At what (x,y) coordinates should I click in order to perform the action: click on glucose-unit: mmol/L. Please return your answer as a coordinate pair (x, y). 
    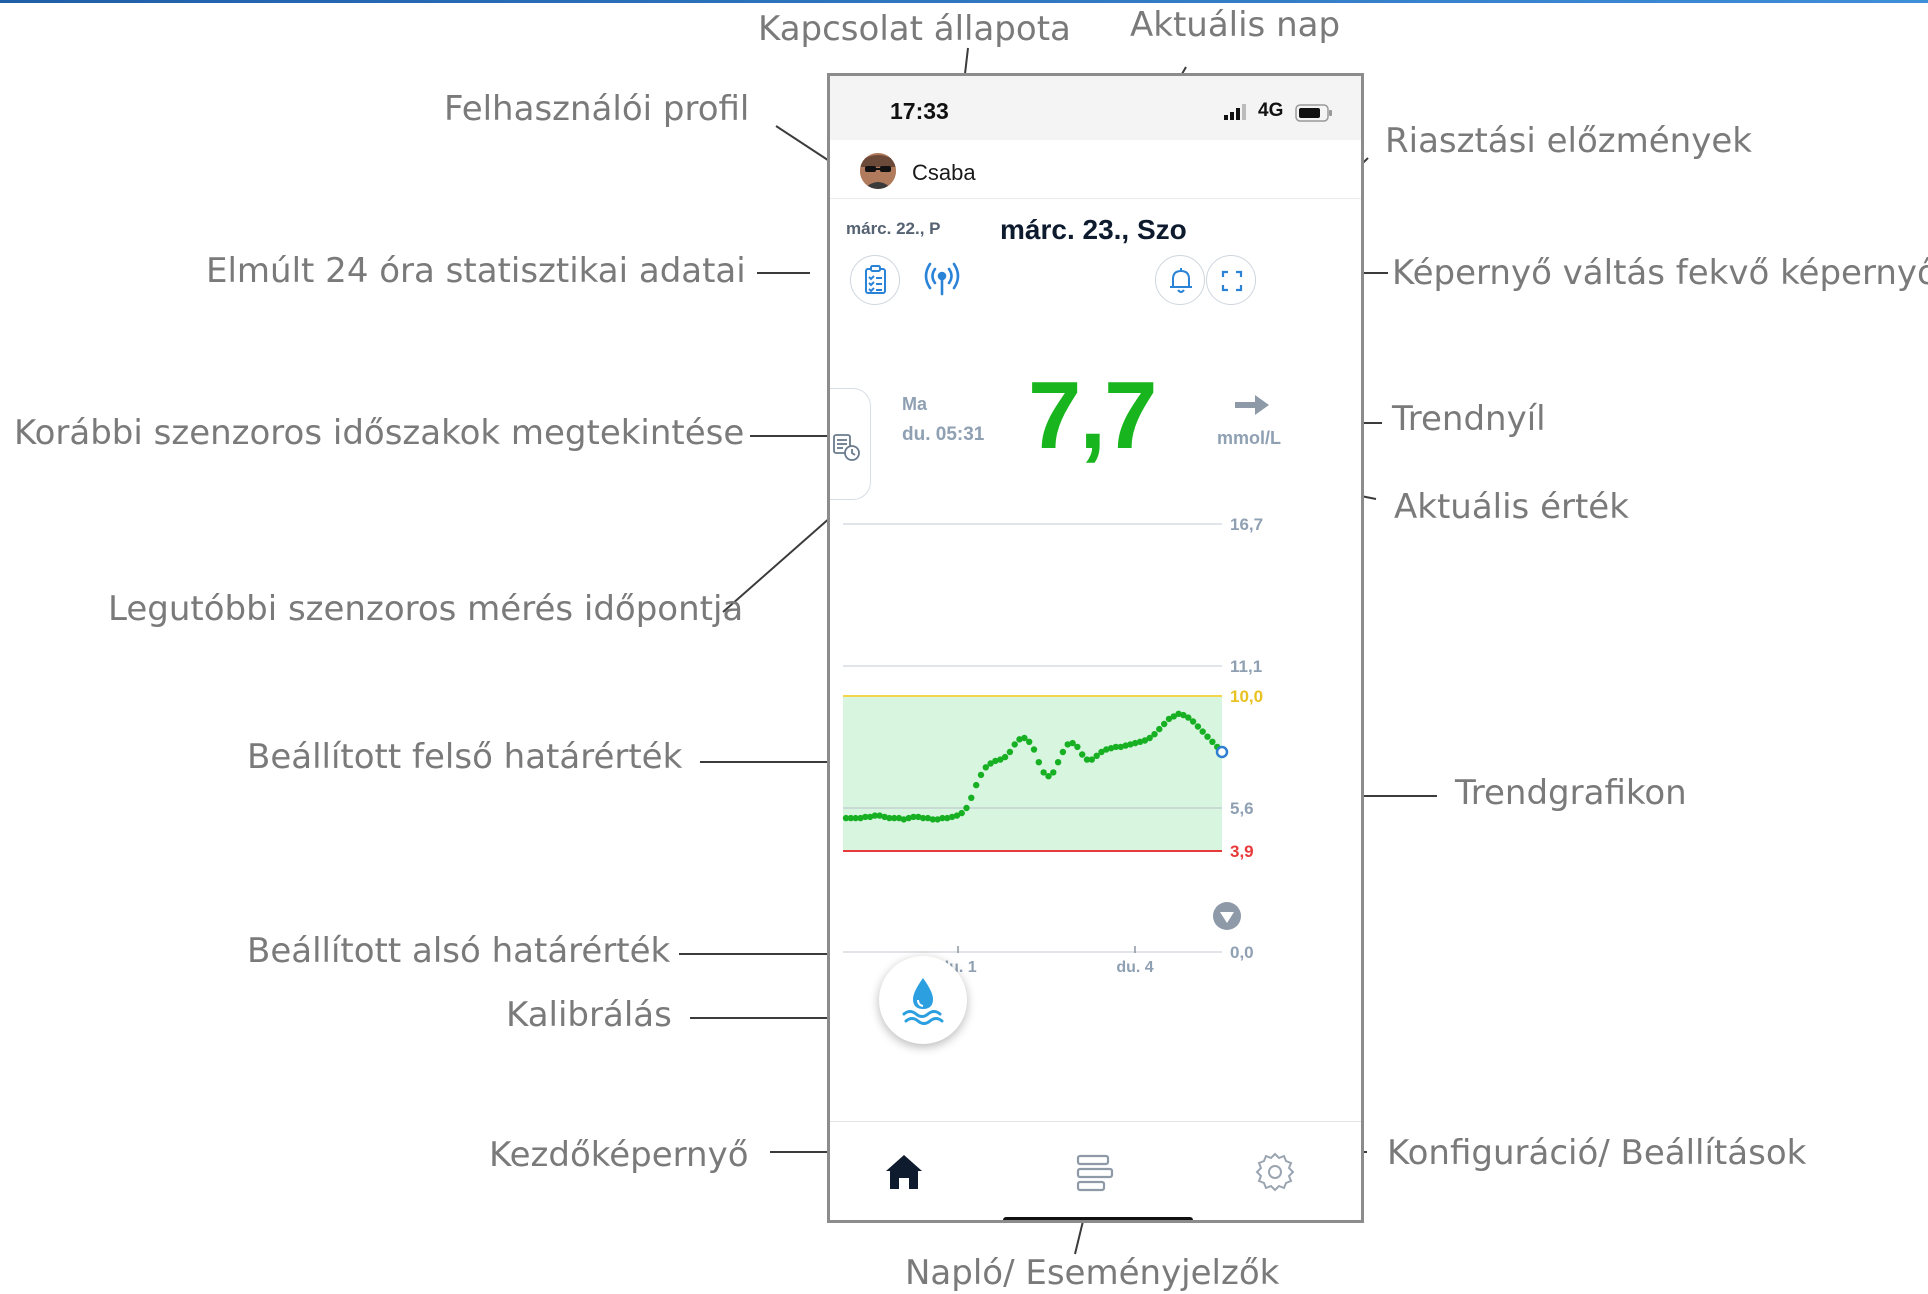
    Looking at the image, I should click on (1249, 438).